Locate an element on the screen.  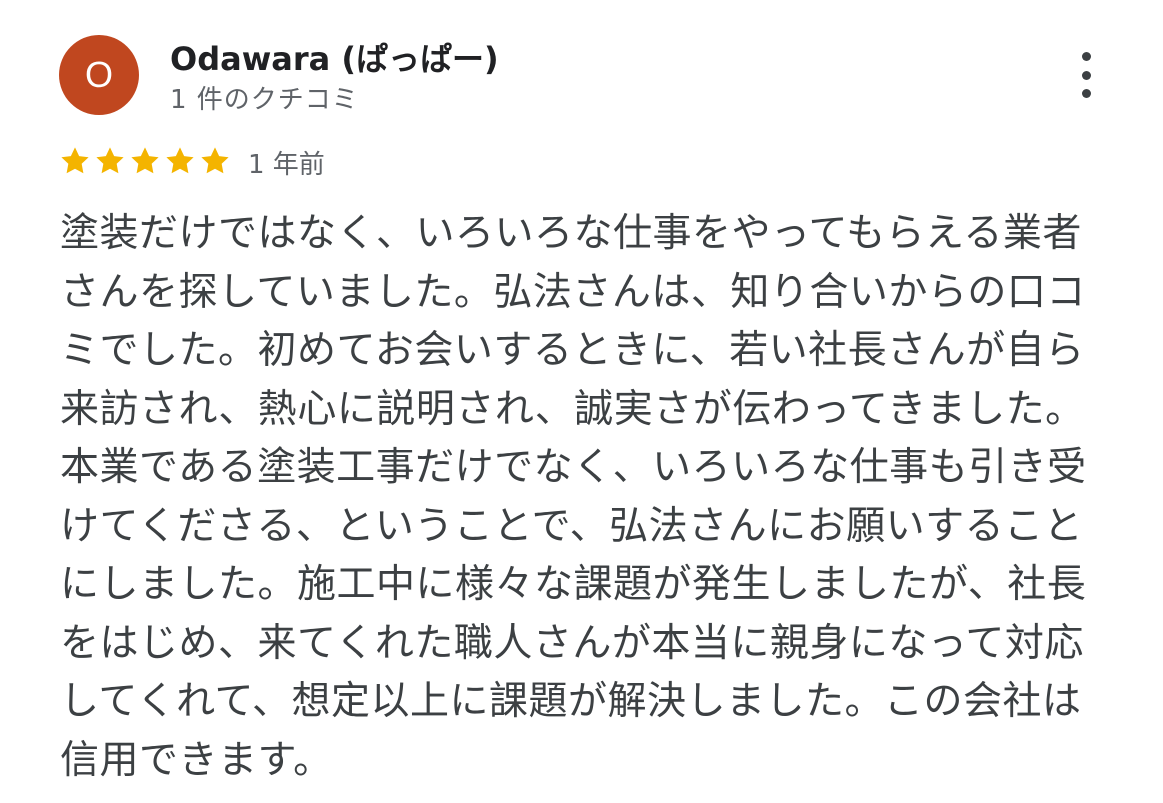
review-text-line: 本業である塗装工事だけでなく、いろいろな仕事も引き受 is located at coordinates (573, 467).